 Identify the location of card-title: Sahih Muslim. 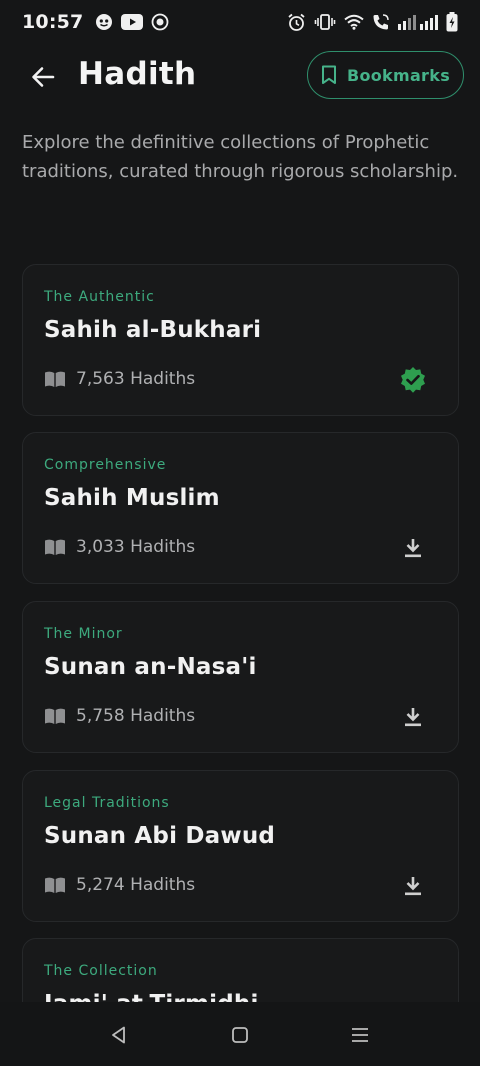
(132, 498).